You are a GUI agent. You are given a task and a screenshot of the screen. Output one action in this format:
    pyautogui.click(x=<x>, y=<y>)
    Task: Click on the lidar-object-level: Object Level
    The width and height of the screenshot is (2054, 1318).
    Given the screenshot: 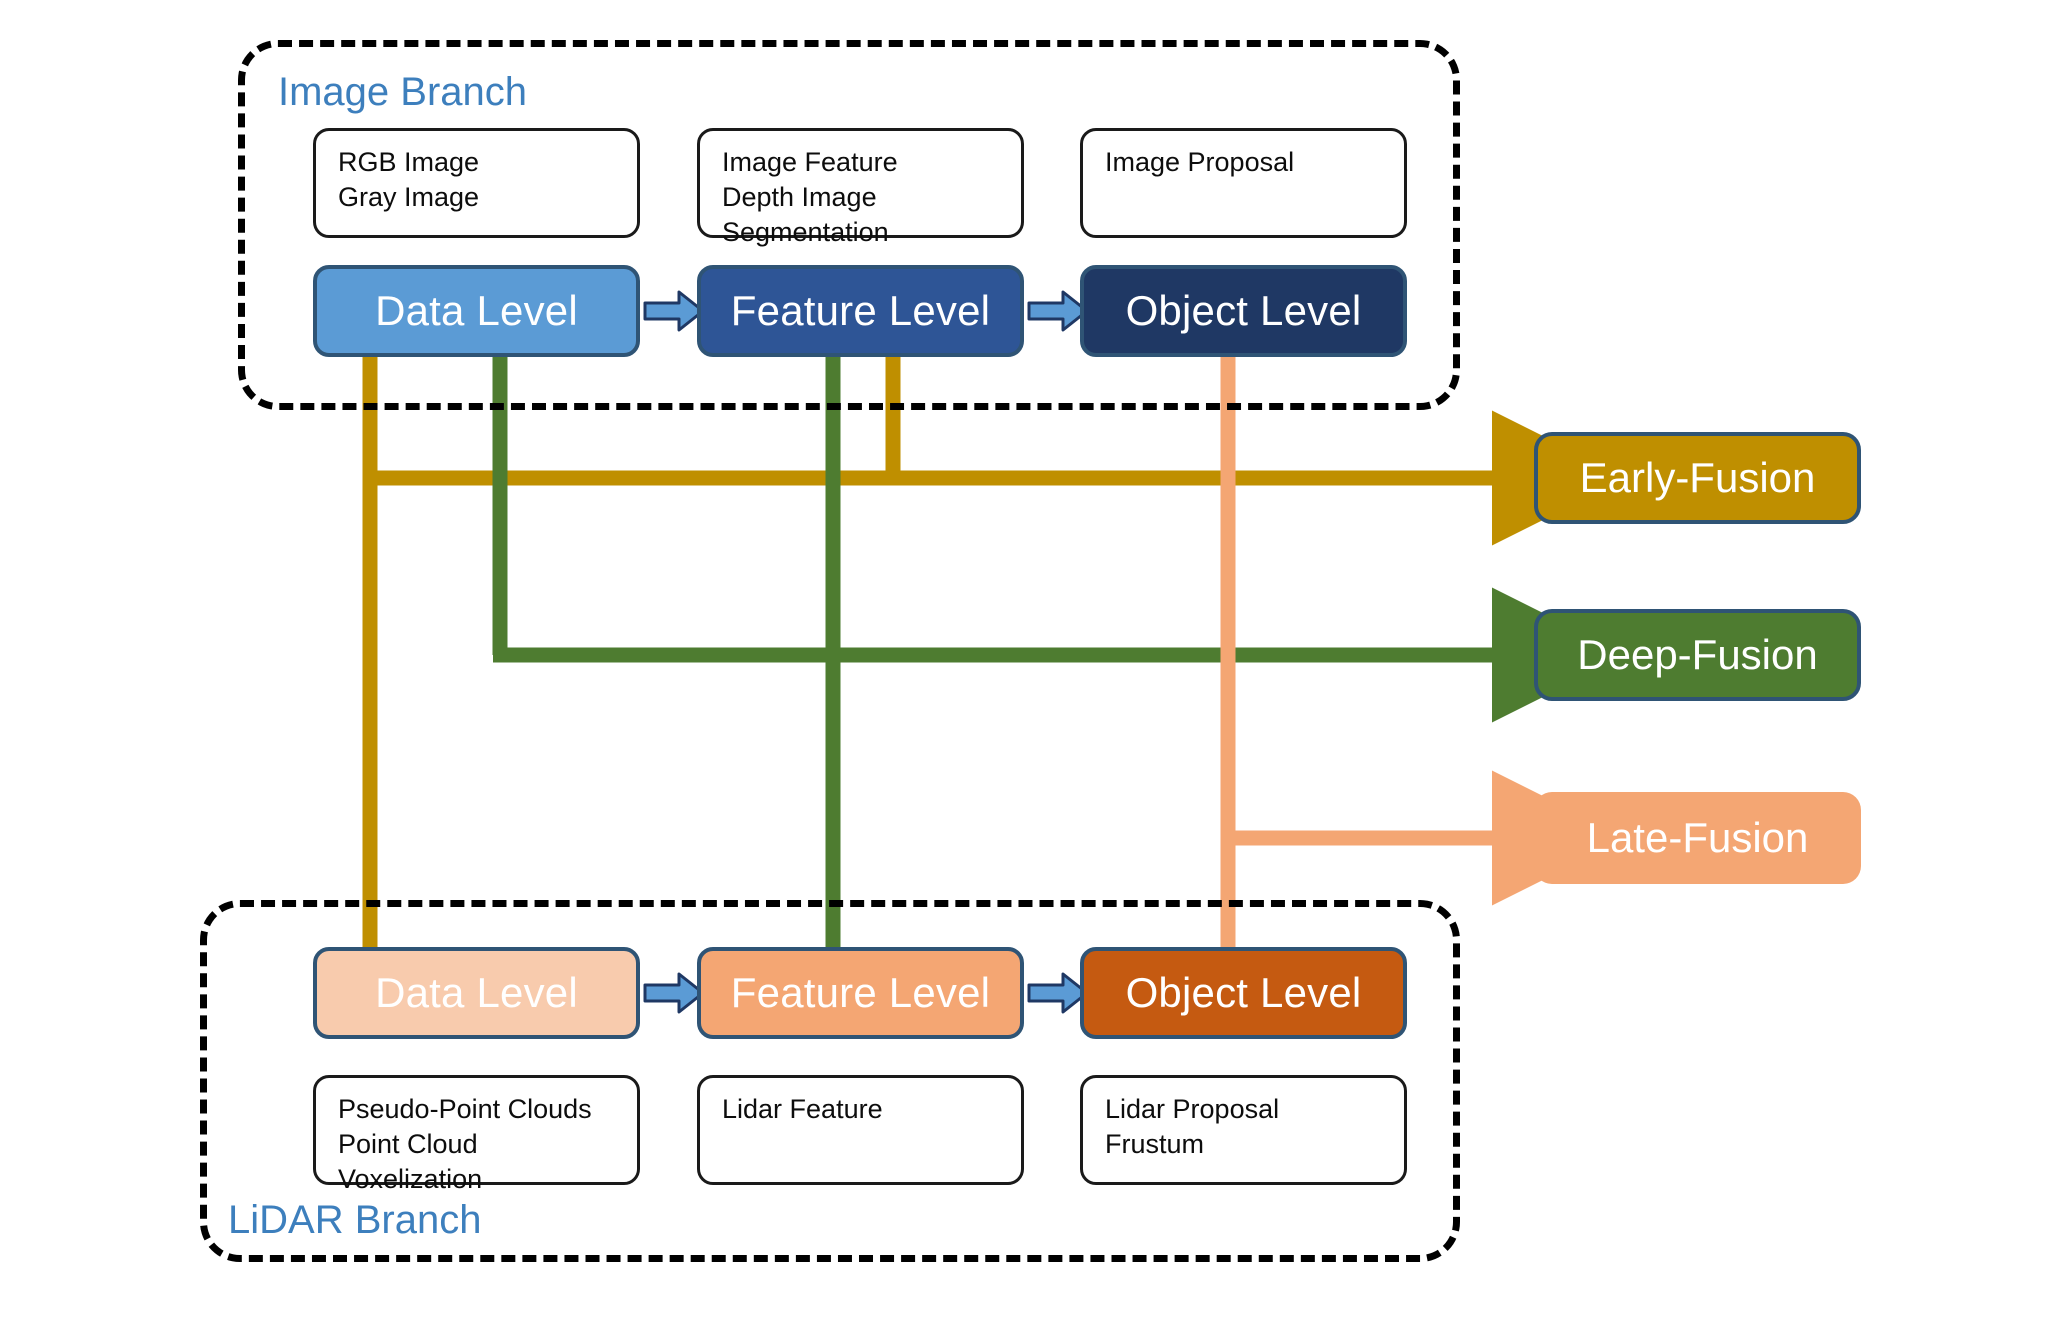 What is the action you would take?
    pyautogui.click(x=1243, y=993)
    